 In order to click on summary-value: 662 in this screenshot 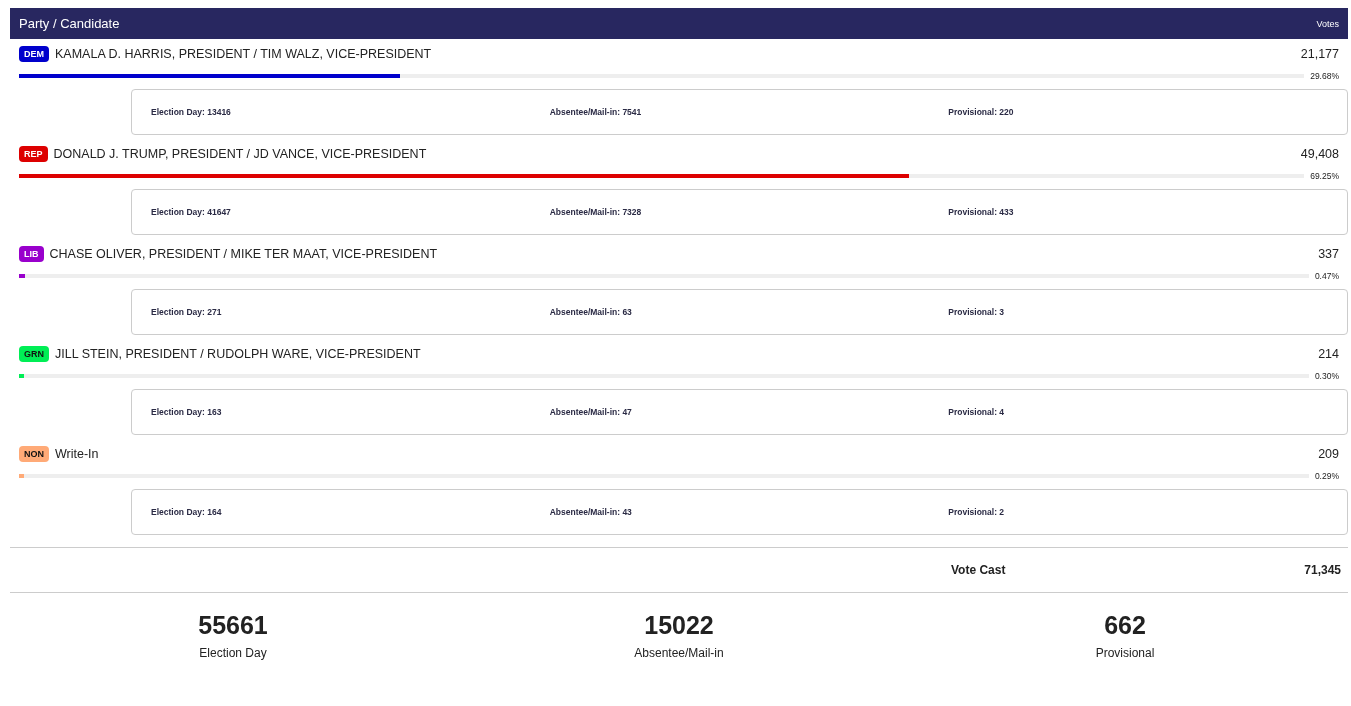, I will do `click(1125, 625)`.